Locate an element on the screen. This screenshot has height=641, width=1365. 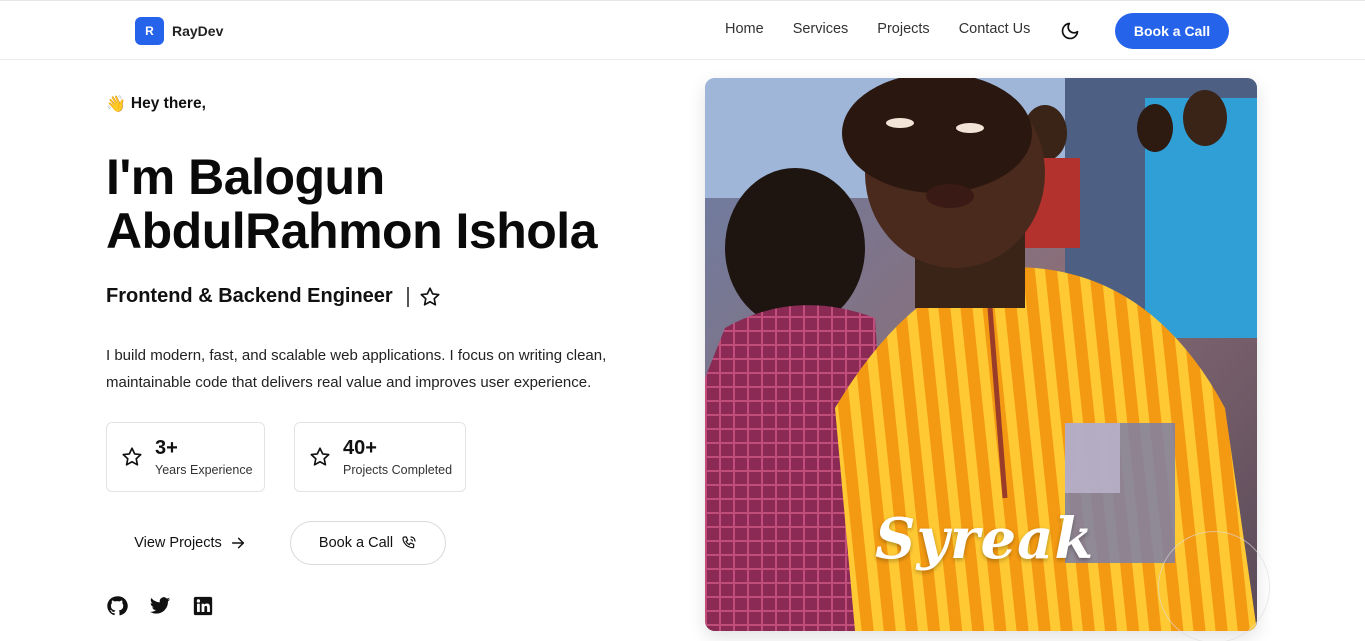
nav-link-contact: Contact Us is located at coordinates (995, 29).